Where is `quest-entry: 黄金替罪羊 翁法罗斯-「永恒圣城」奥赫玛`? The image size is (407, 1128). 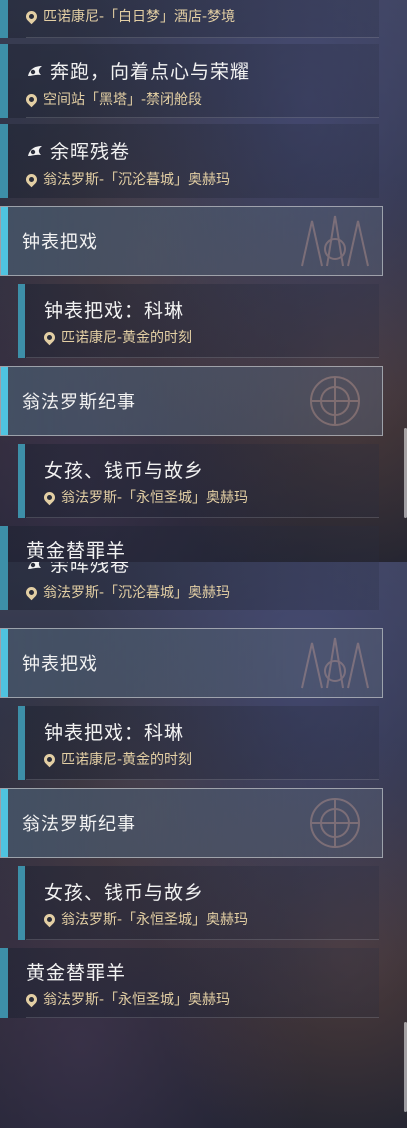 quest-entry: 黄金替罪羊 翁法罗斯-「永恒圣城」奥赫玛 is located at coordinates (203, 983).